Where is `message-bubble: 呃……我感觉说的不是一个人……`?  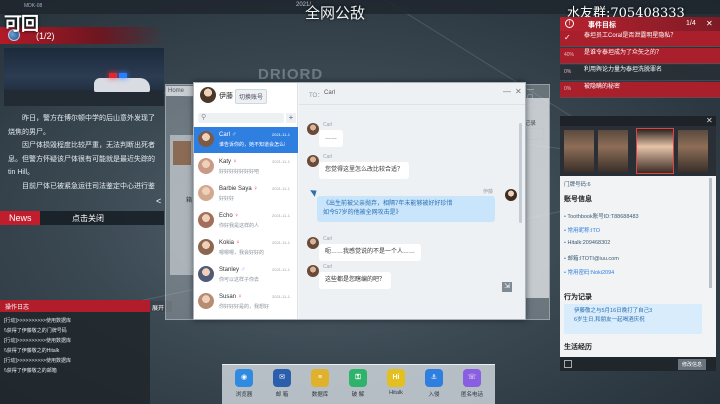
message-bubble: 呃……我感觉说的不是一个人…… is located at coordinates (370, 252).